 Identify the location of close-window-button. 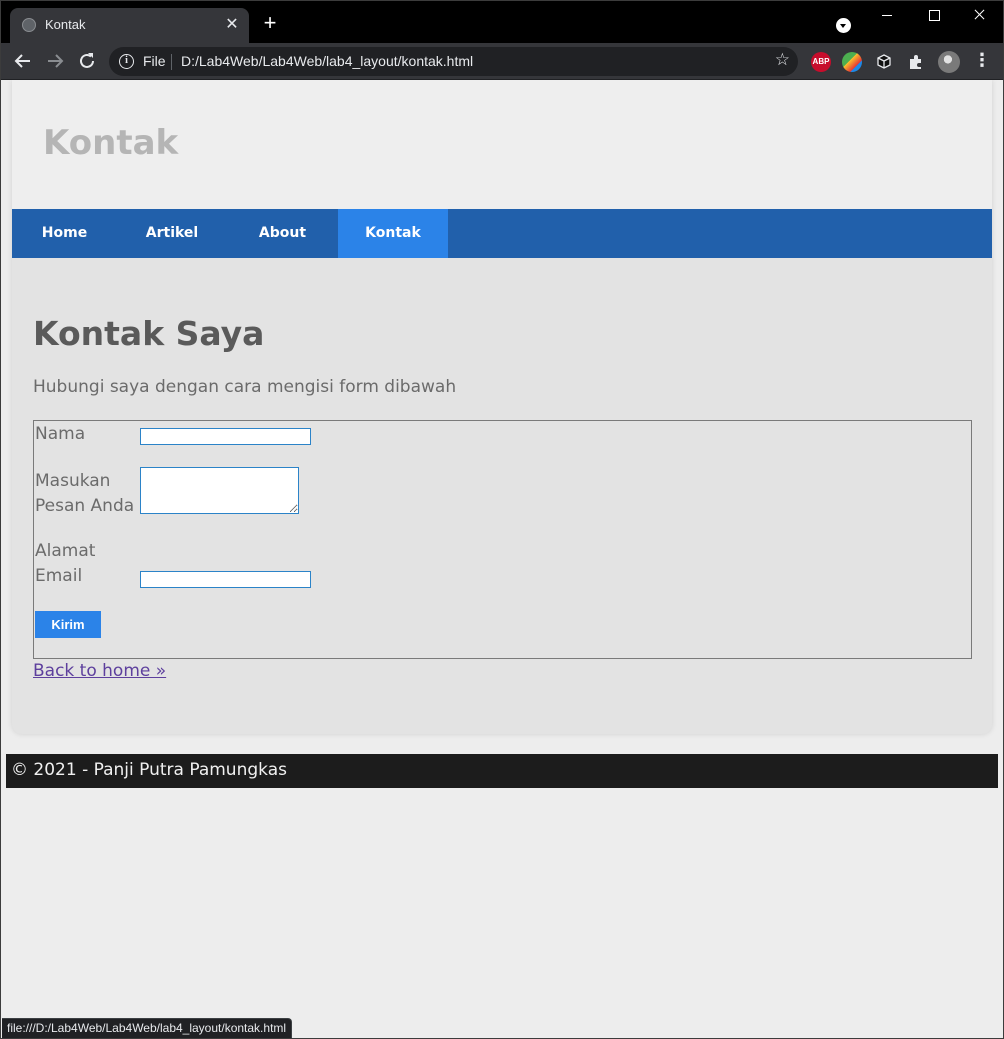
(979, 15).